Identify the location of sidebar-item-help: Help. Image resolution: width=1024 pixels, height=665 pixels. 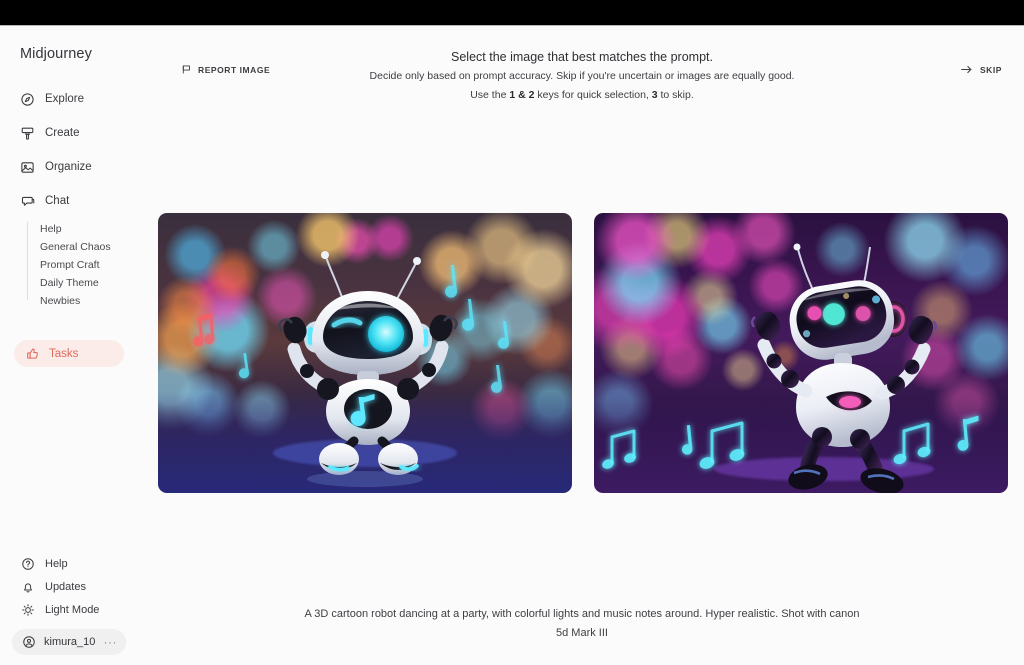
(70, 563).